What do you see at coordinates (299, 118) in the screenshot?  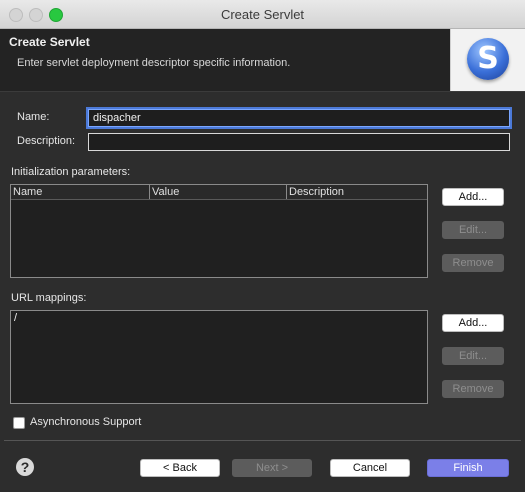 I see `name-input: dispacher` at bounding box center [299, 118].